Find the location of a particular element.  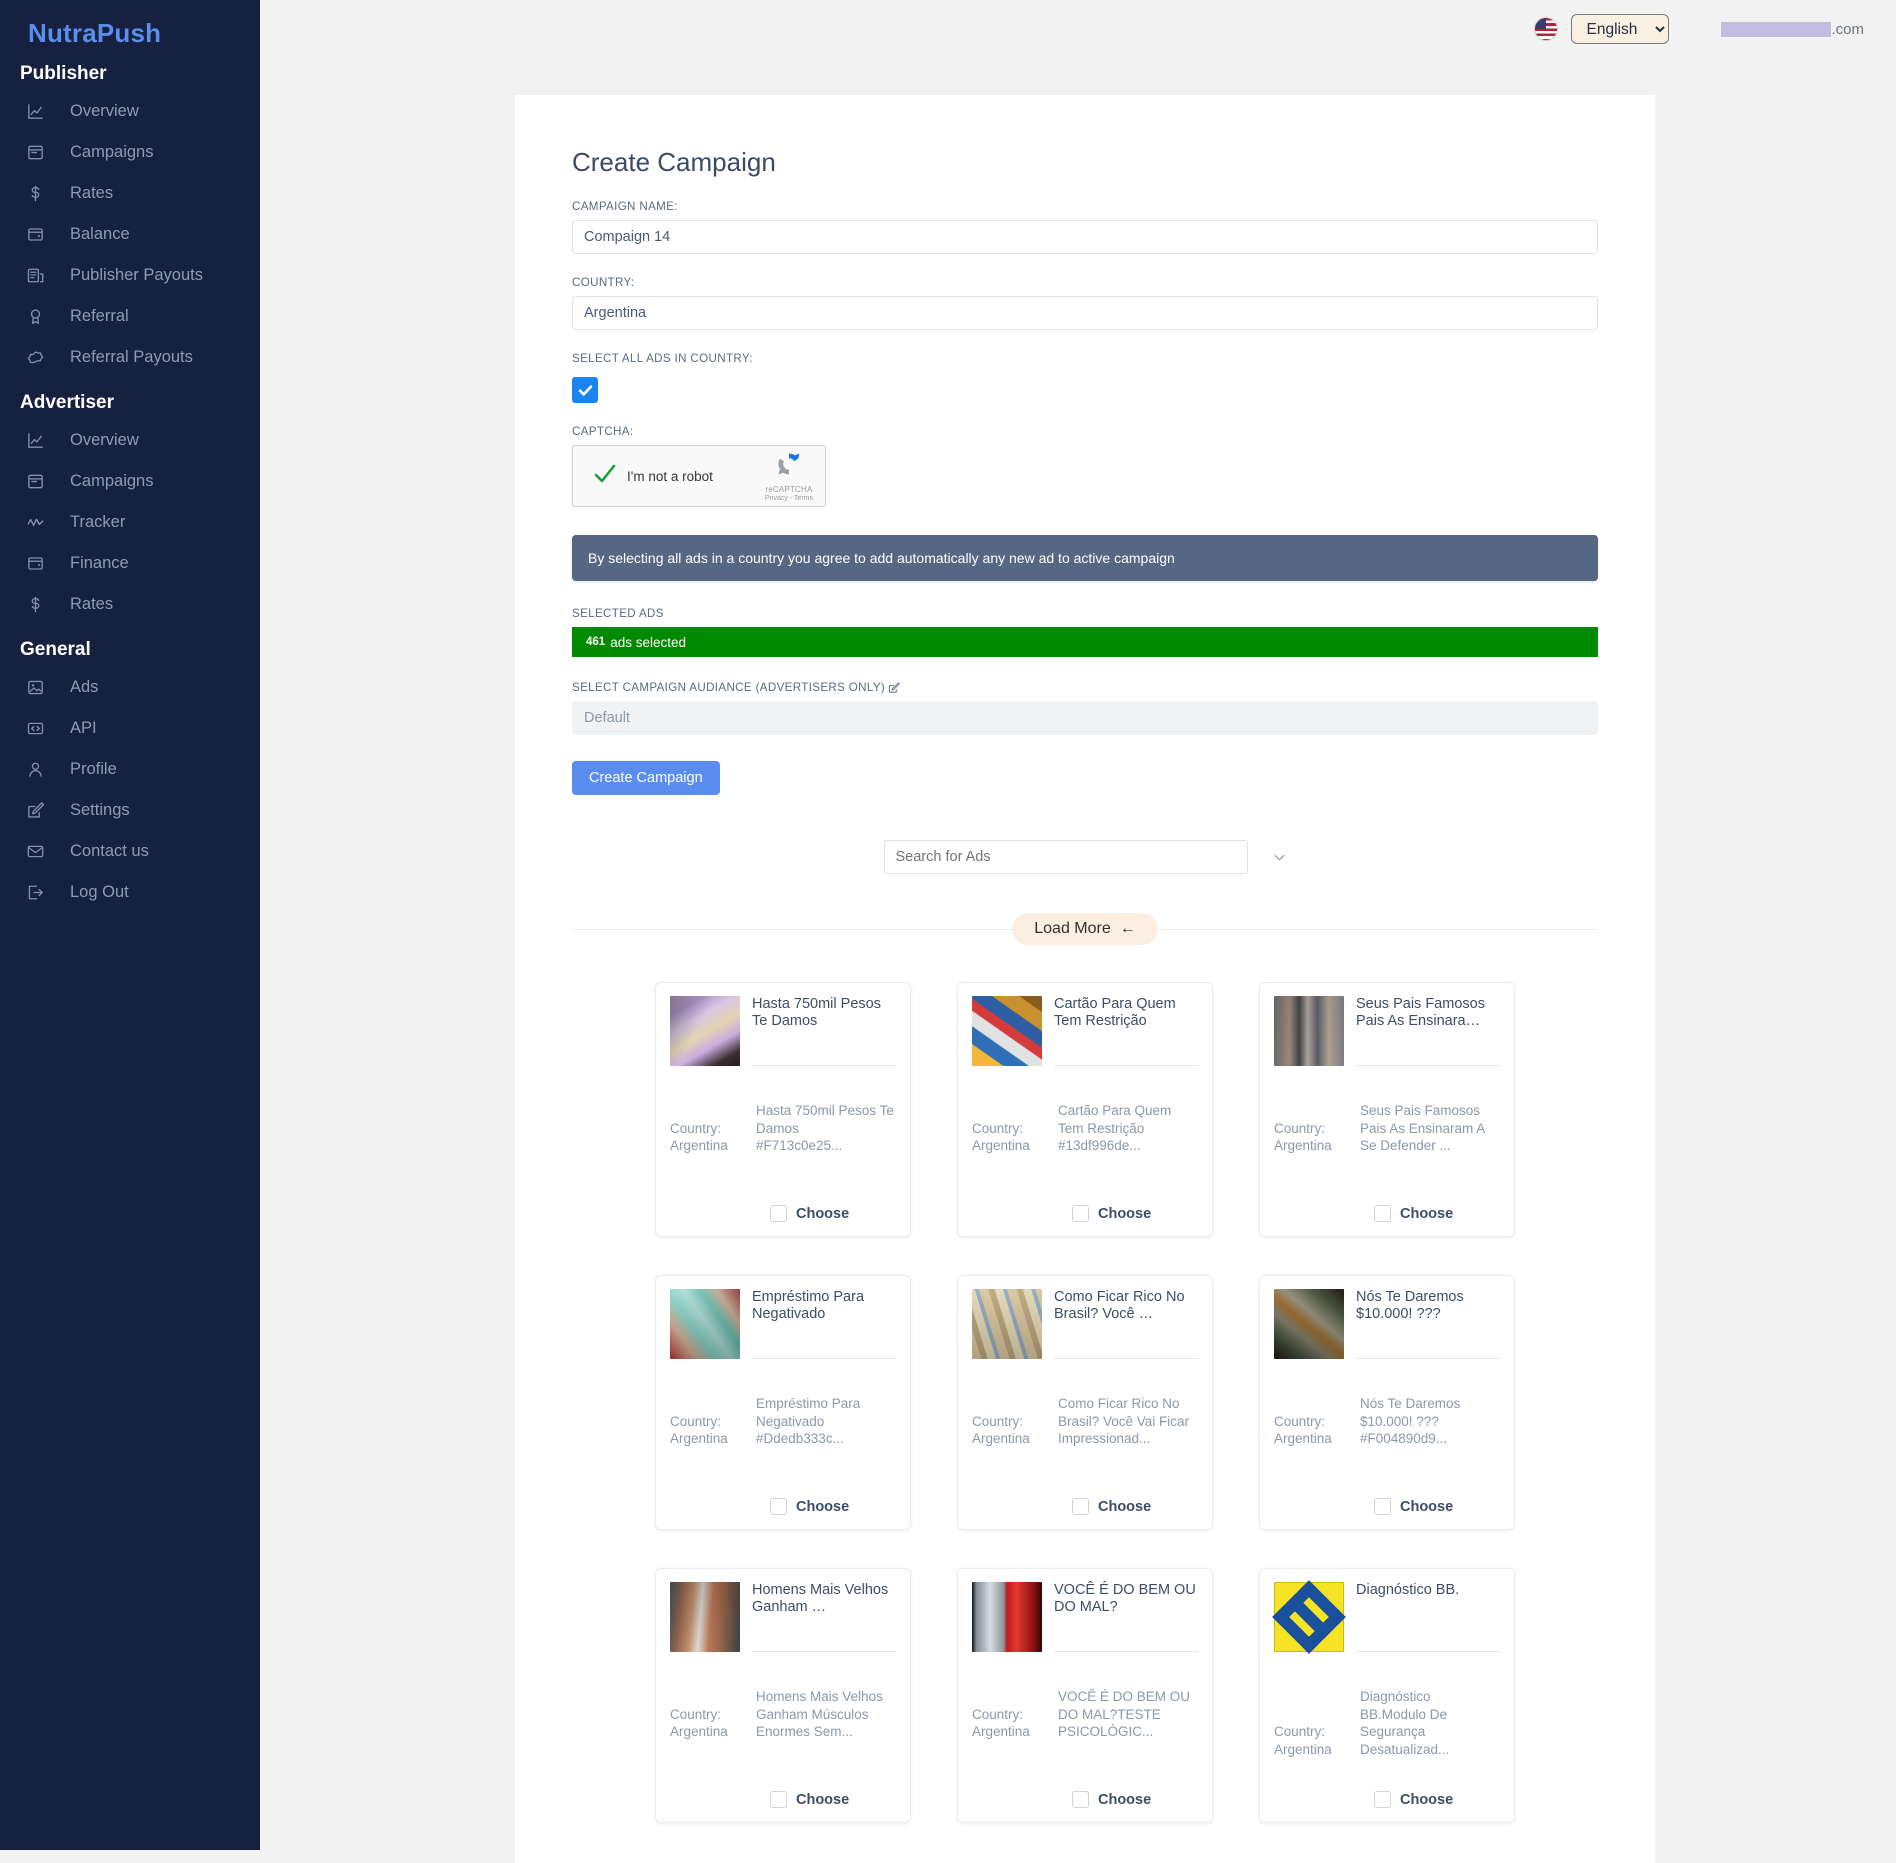

wallet-icon is located at coordinates (39, 235).